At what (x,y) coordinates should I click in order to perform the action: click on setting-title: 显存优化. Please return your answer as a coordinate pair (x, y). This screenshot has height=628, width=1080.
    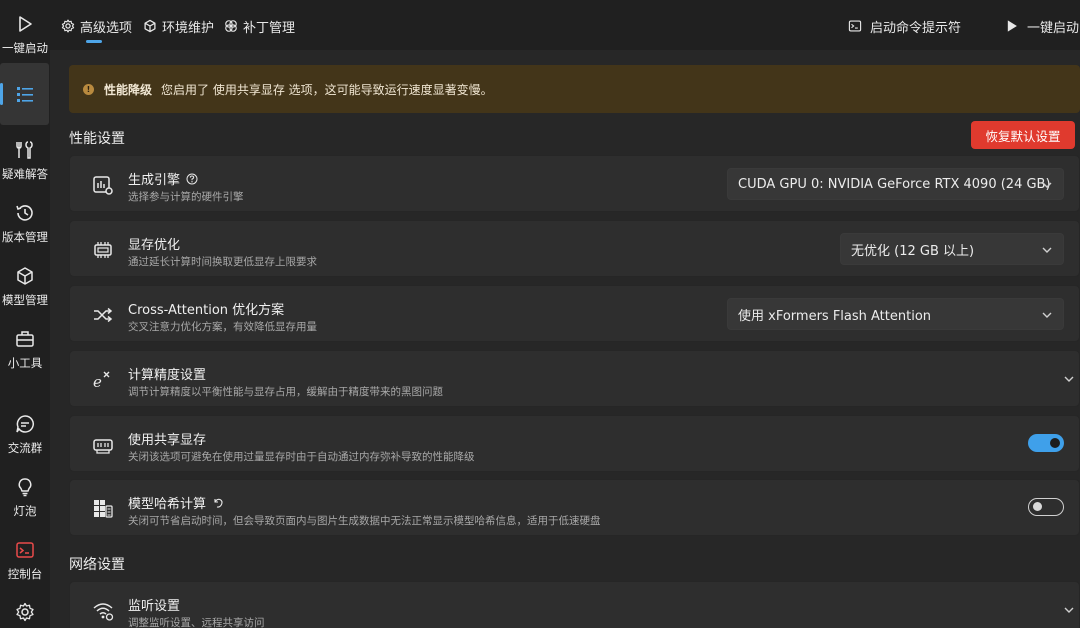
    Looking at the image, I should click on (154, 245).